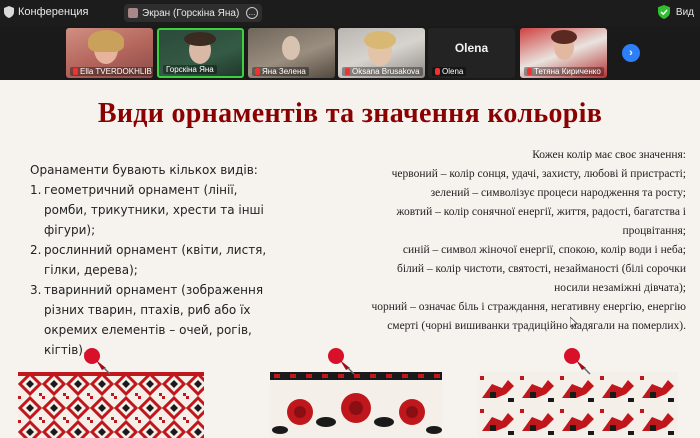 The height and width of the screenshot is (438, 700). What do you see at coordinates (350, 13) in the screenshot?
I see `meeting-top-bar: Конференция Экран (Горскіна Яна) ... Вид` at bounding box center [350, 13].